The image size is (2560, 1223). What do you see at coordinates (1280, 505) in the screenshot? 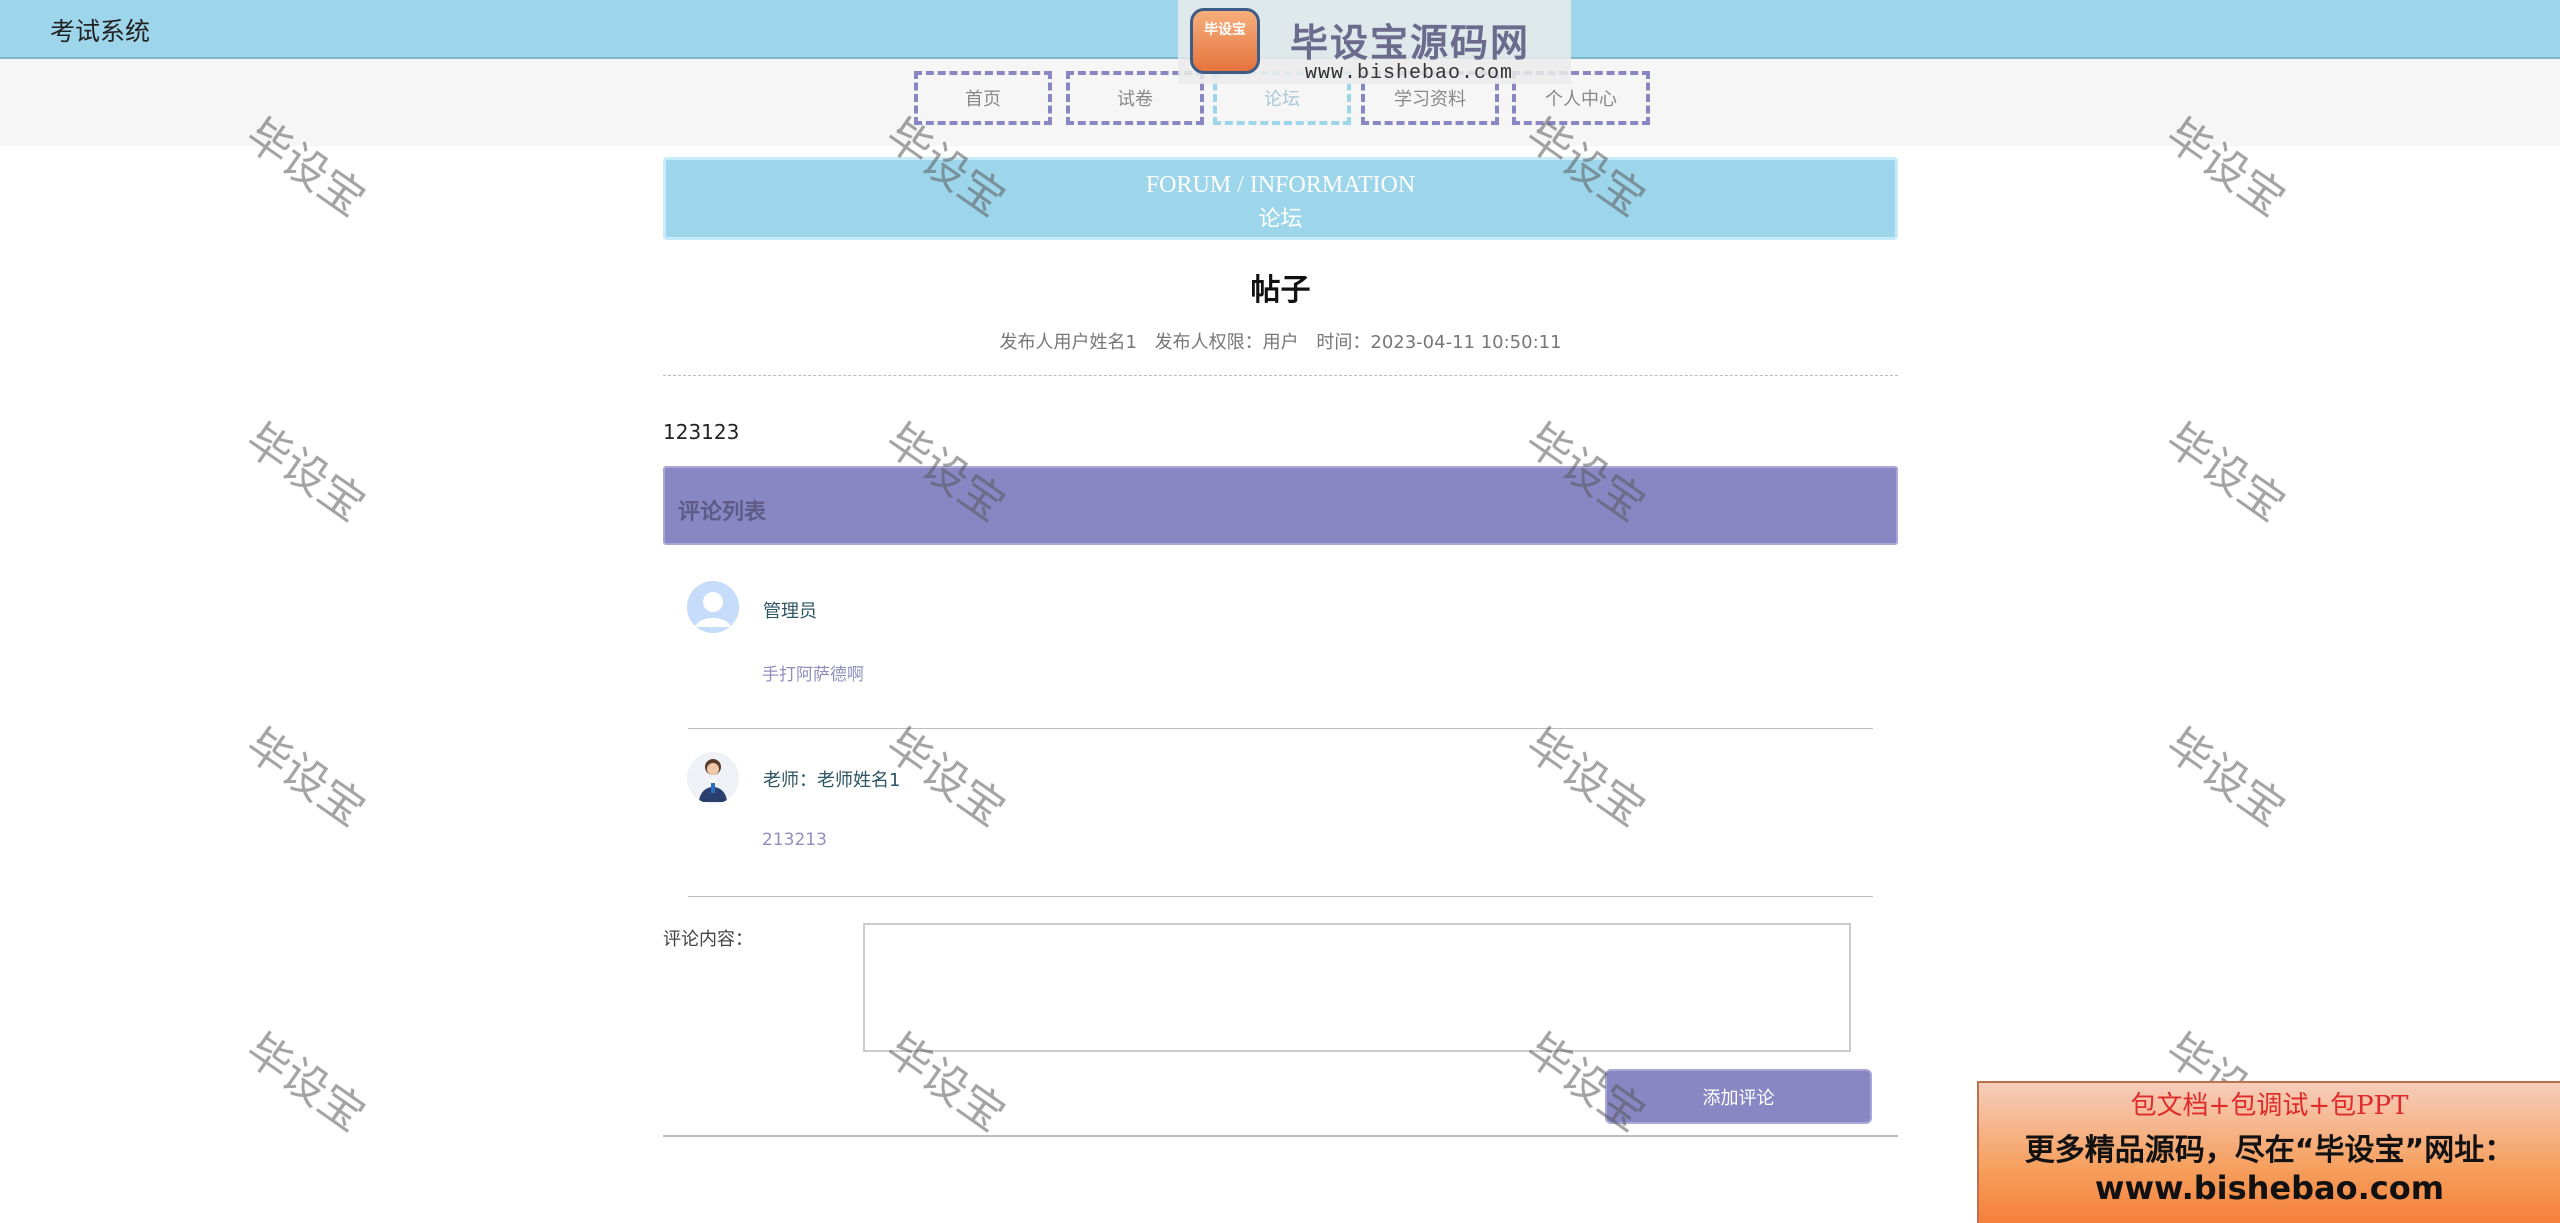
I see `comment-list-header: 评论列表` at bounding box center [1280, 505].